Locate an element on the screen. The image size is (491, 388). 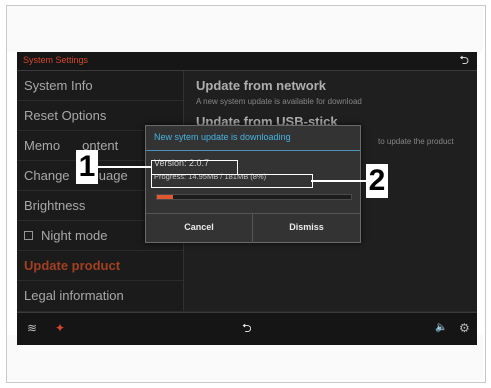
bottom-status-bar: ≋ ✦ ⮌ 🔈 ⚙ is located at coordinates (247, 328).